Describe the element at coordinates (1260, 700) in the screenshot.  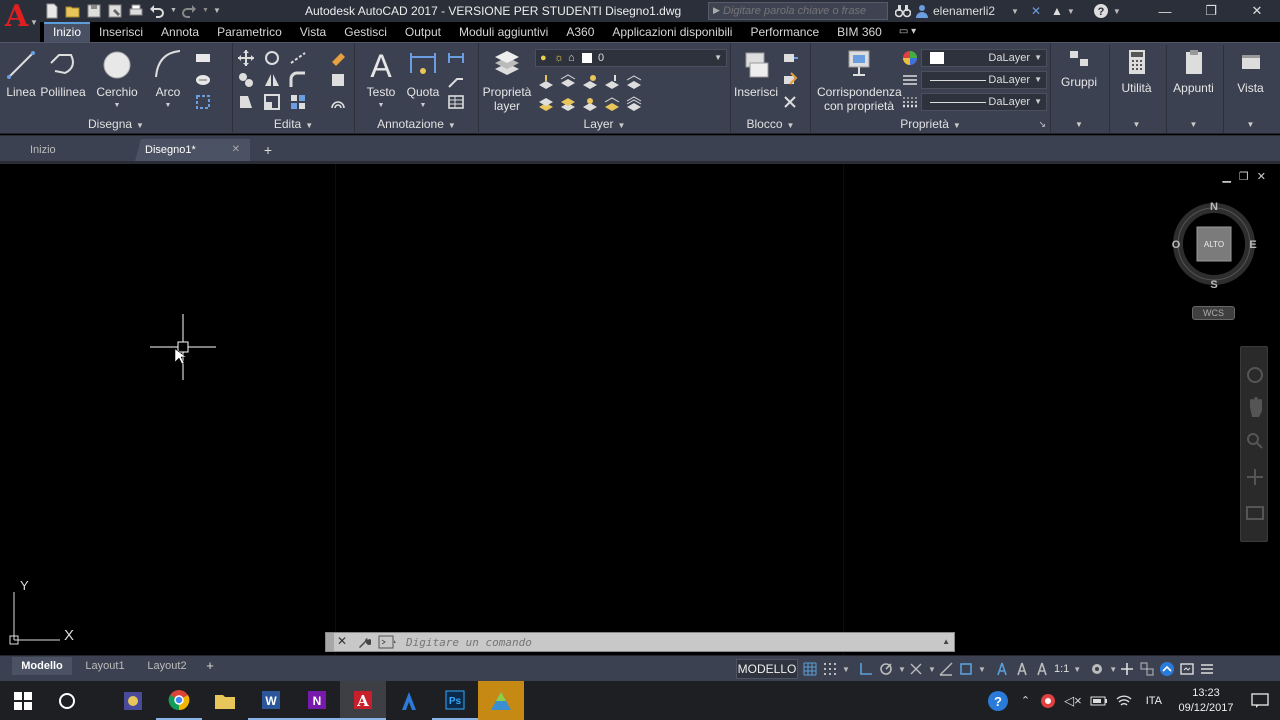
I see `notifications-icon` at that location.